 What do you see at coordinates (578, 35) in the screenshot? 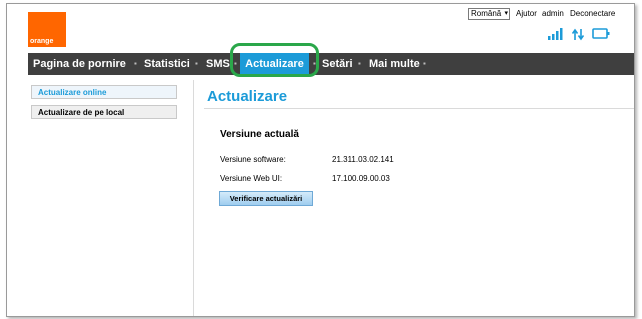
I see `data-transfer-icon` at bounding box center [578, 35].